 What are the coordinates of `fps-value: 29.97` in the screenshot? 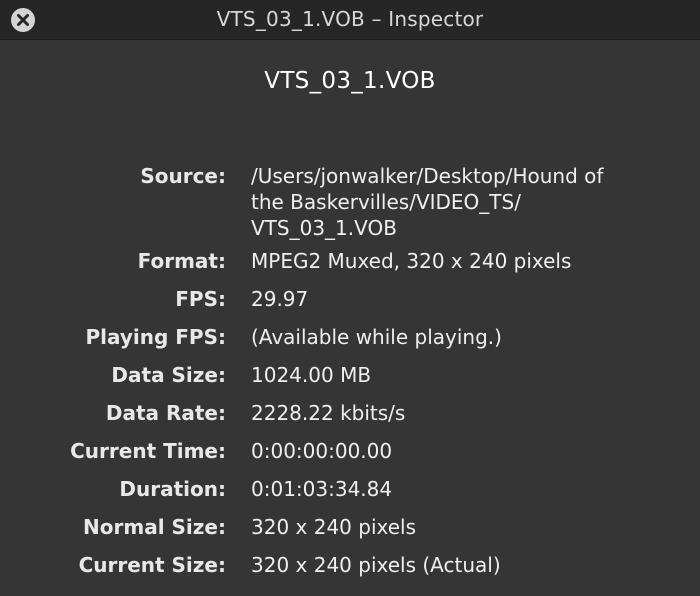 It's located at (280, 299).